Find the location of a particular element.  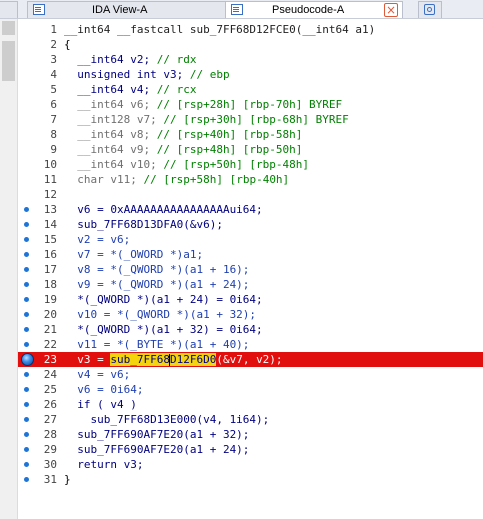

code-line: 8 __int64 v8; // [rsp+40h] [rbp-58h] is located at coordinates (250, 134).